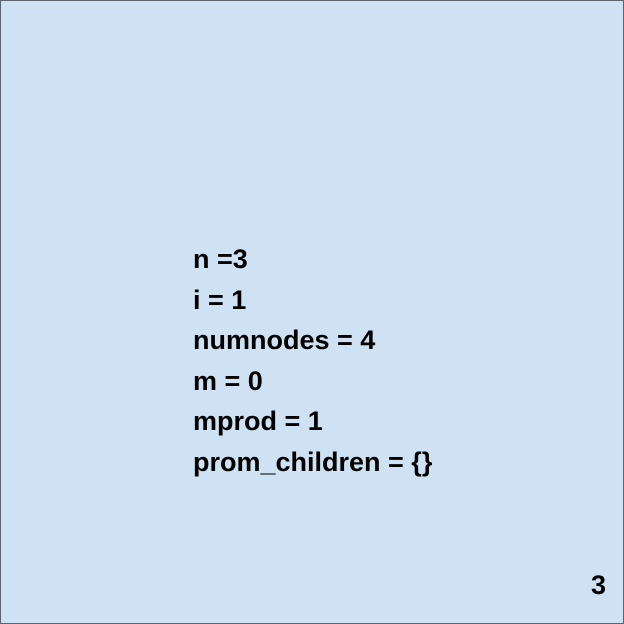 This screenshot has width=624, height=624. Describe the element at coordinates (220, 299) in the screenshot. I see `variable-line-i: i = 1` at that location.